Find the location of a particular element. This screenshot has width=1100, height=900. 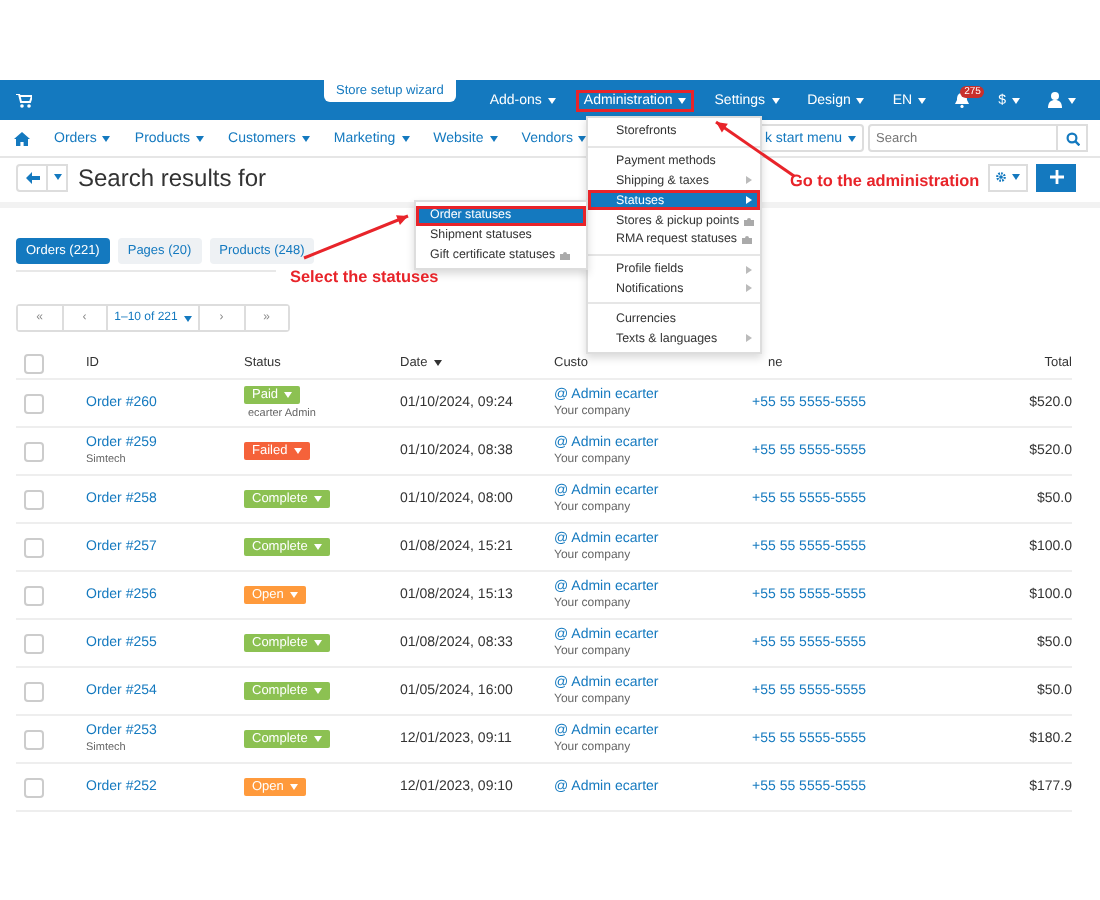

history-dropdown-button is located at coordinates (58, 177).